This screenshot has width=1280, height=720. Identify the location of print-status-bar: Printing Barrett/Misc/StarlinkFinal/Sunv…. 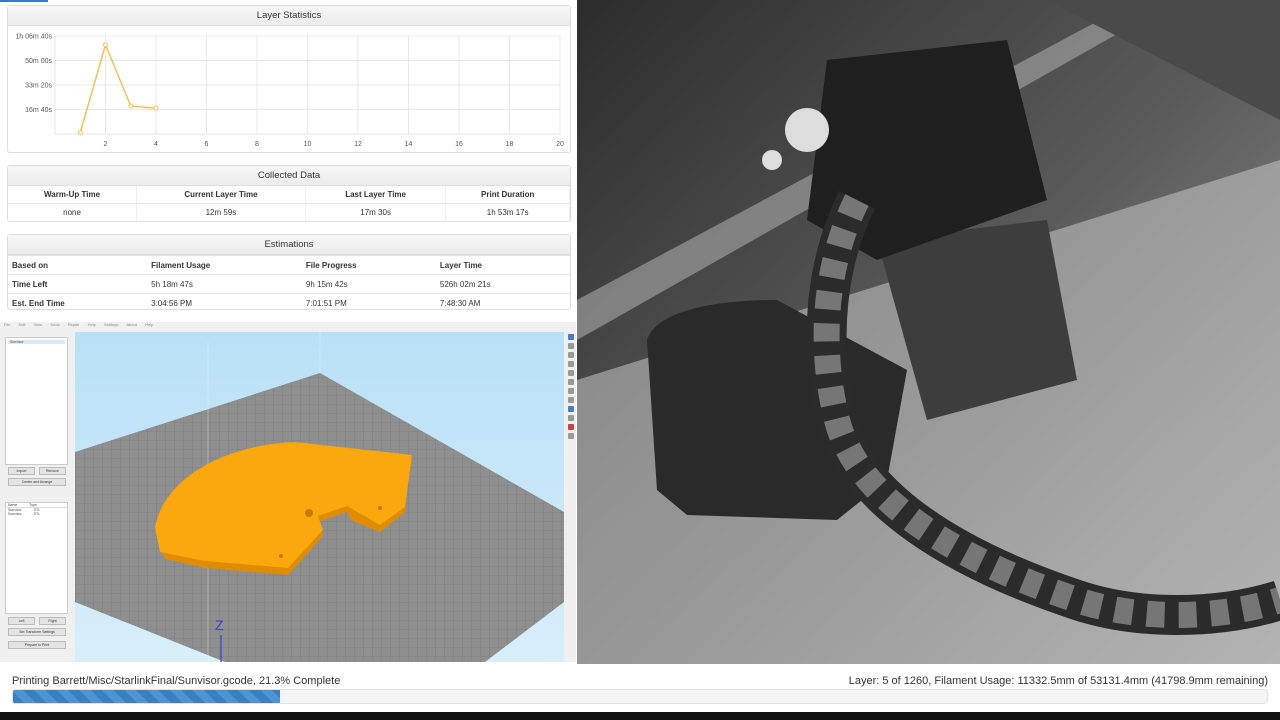
(640, 688).